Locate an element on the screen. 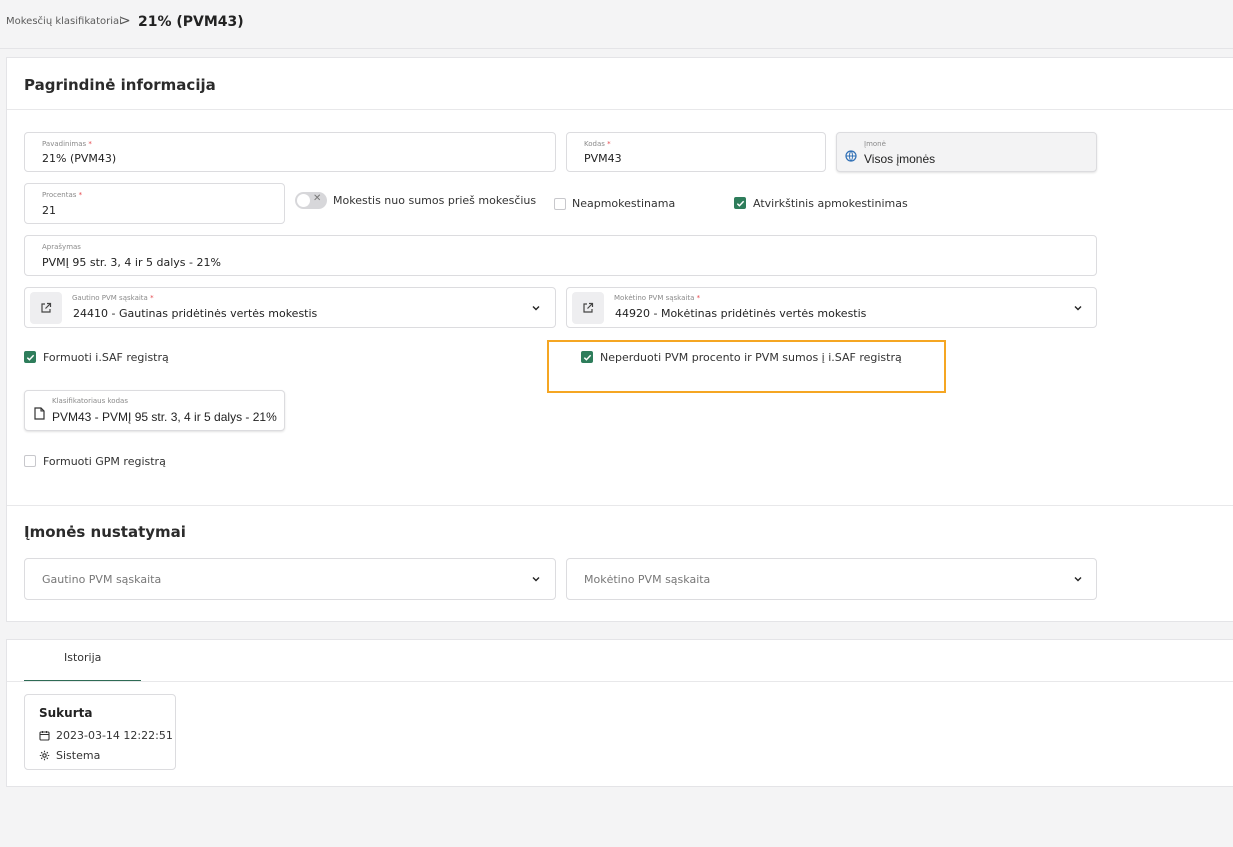 Image resolution: width=1233 pixels, height=847 pixels. globe-icon is located at coordinates (851, 156).